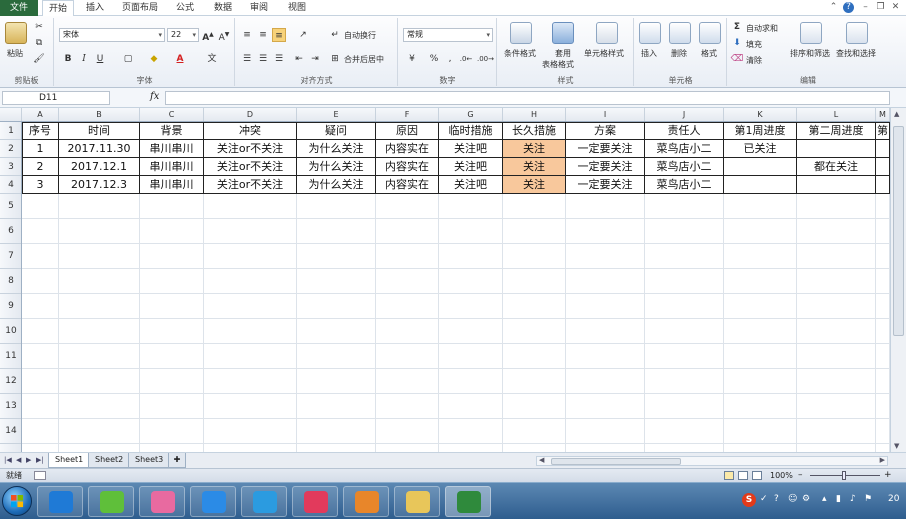 The image size is (906, 519). I want to click on table-header-cell: 时间, so click(99, 131).